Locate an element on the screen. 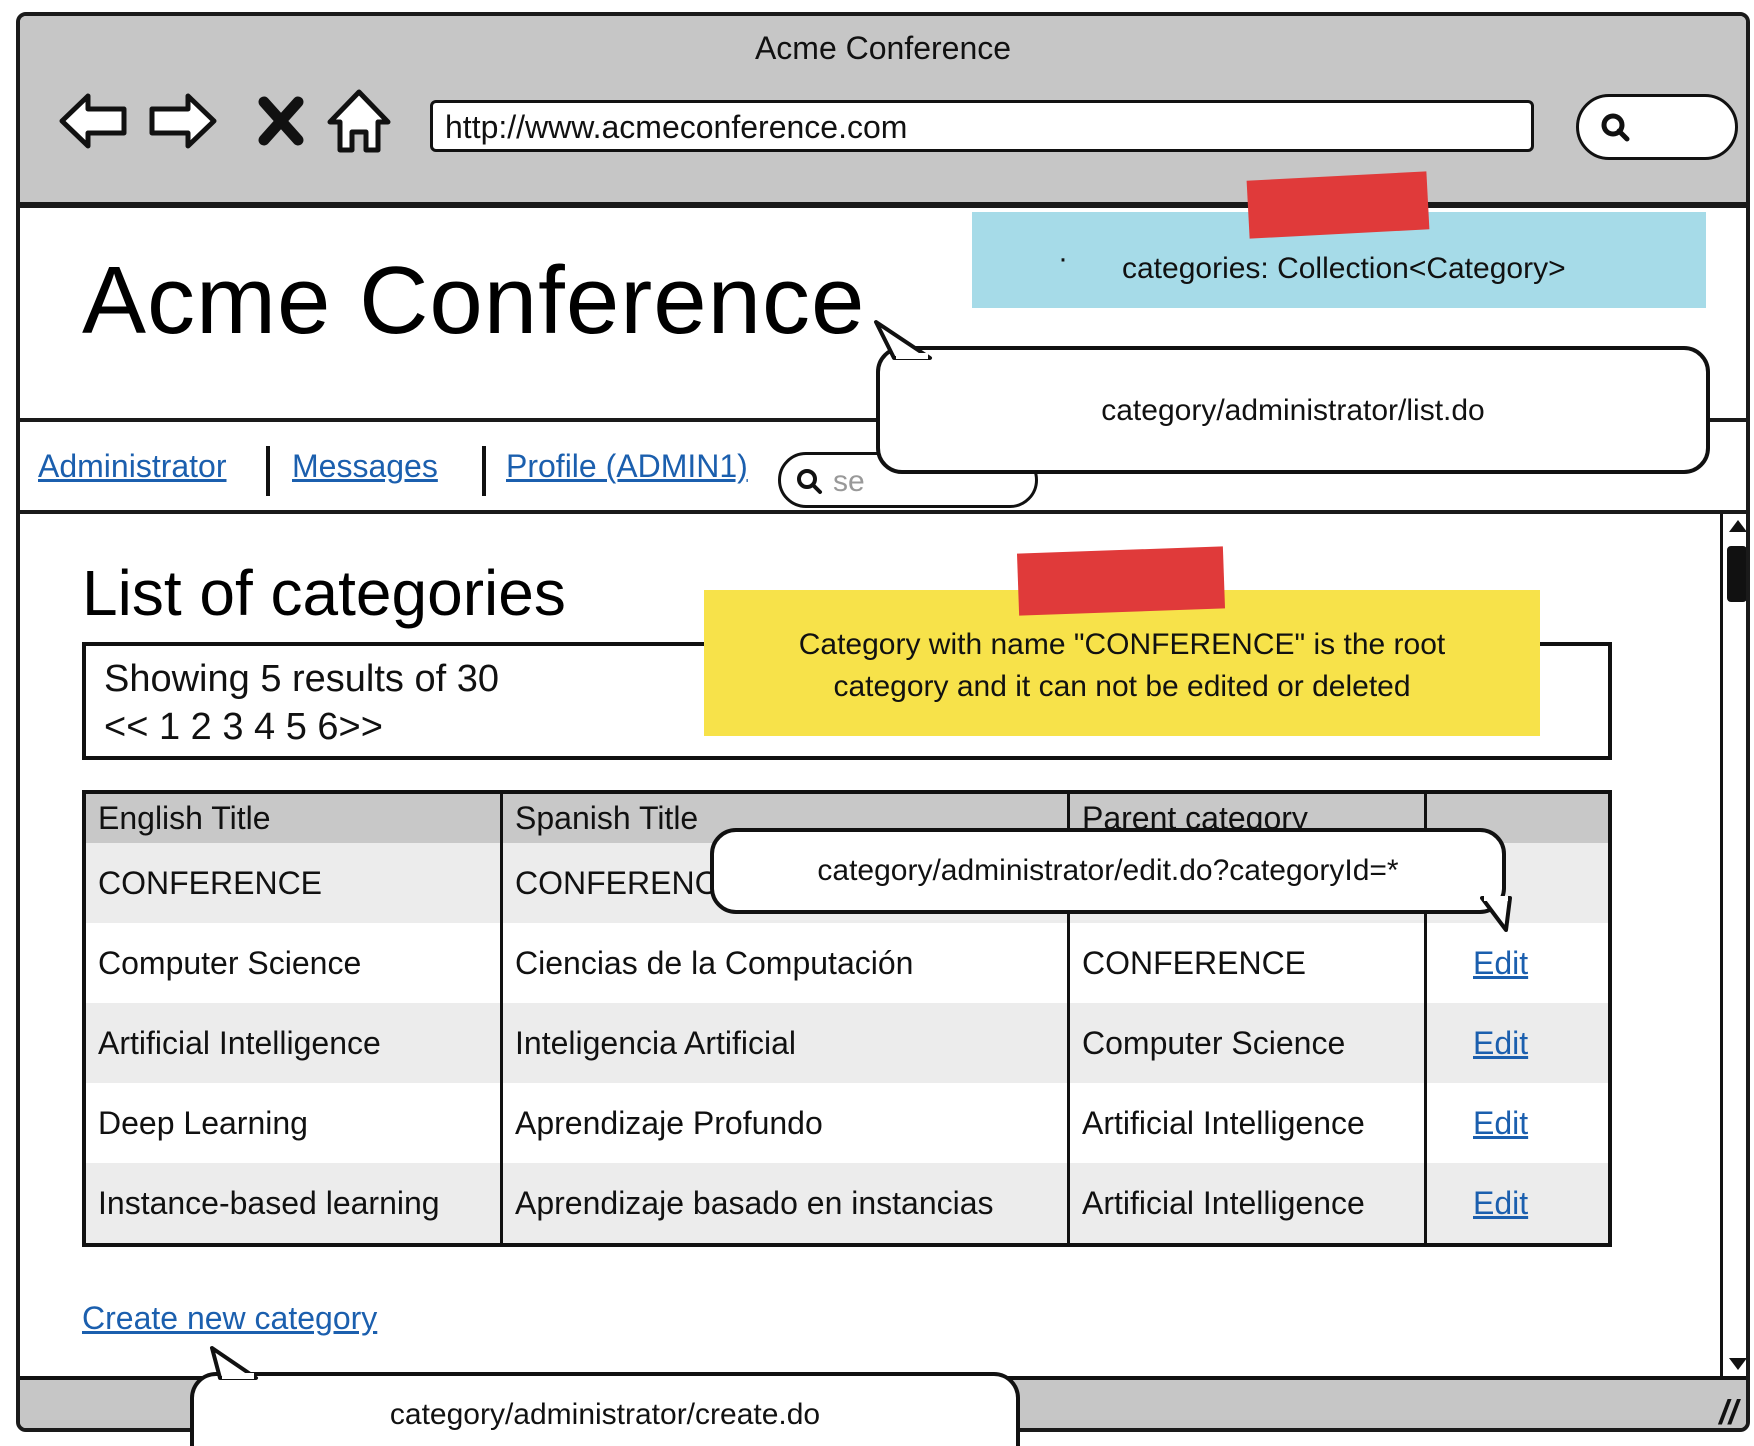  page-title: List of categories is located at coordinates (324, 593).